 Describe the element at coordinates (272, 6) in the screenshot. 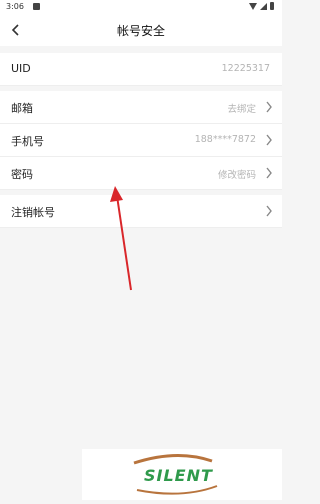

I see `battery-icon` at that location.